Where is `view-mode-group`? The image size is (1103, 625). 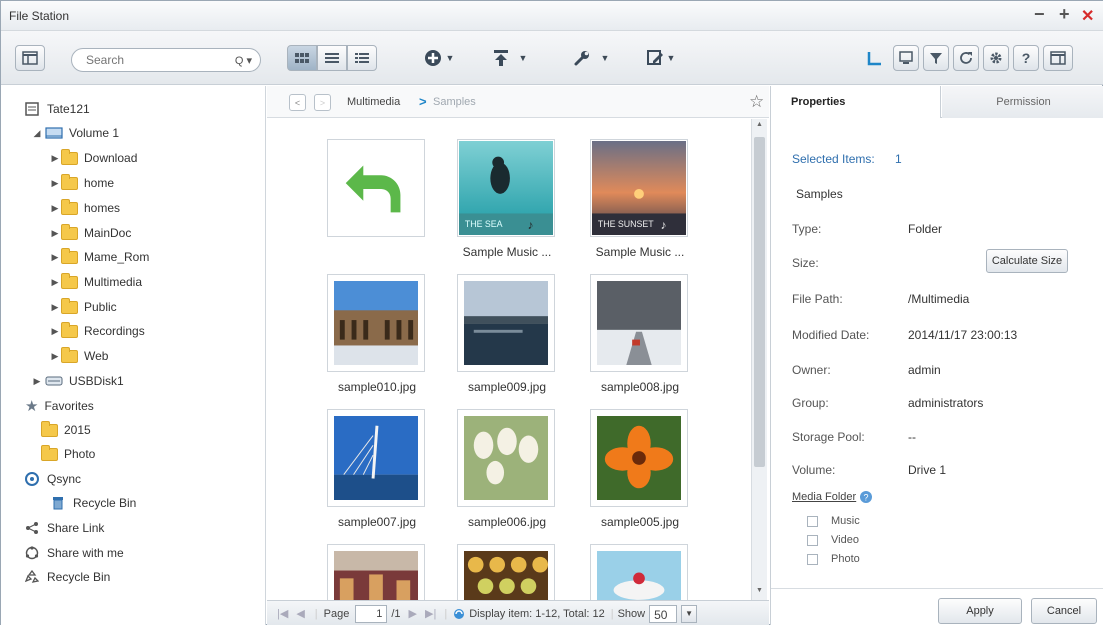
view-mode-group is located at coordinates (332, 58).